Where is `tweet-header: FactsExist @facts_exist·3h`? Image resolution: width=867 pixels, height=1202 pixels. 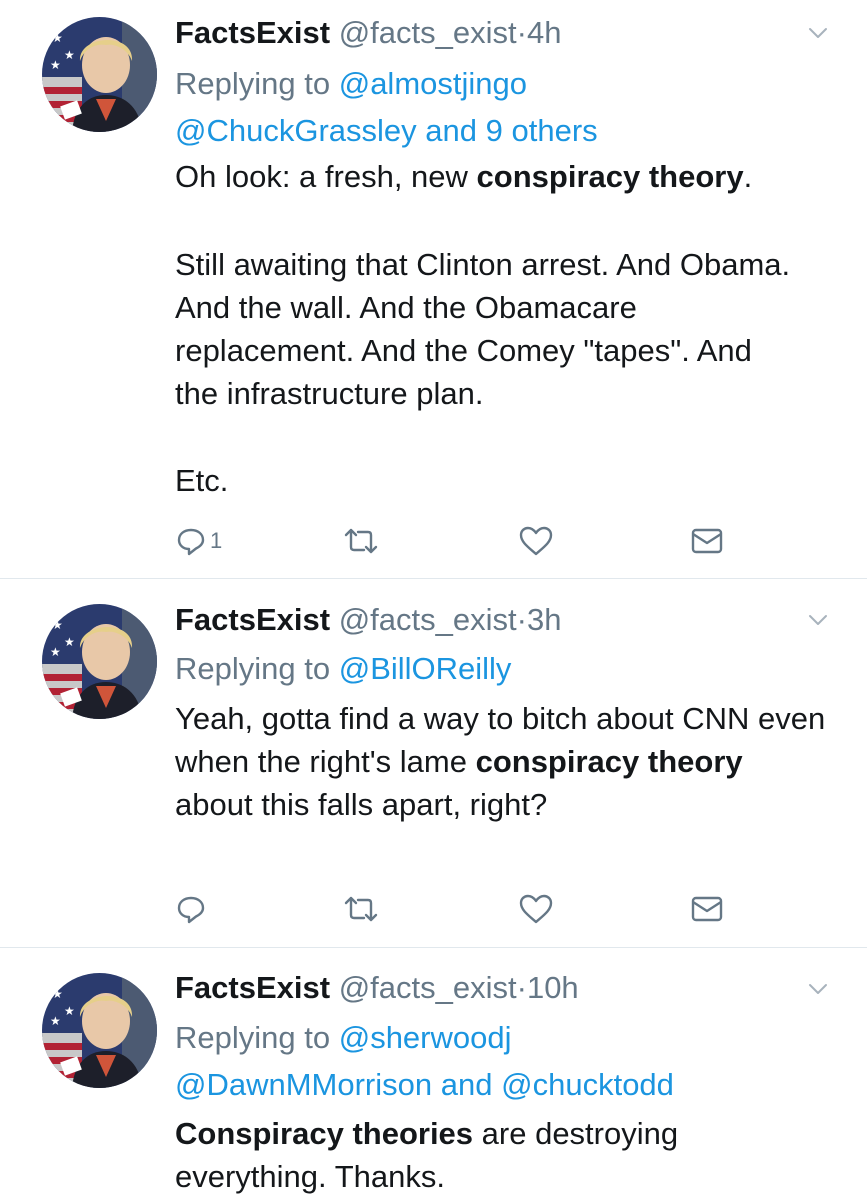 tweet-header: FactsExist @facts_exist·3h is located at coordinates (491, 620).